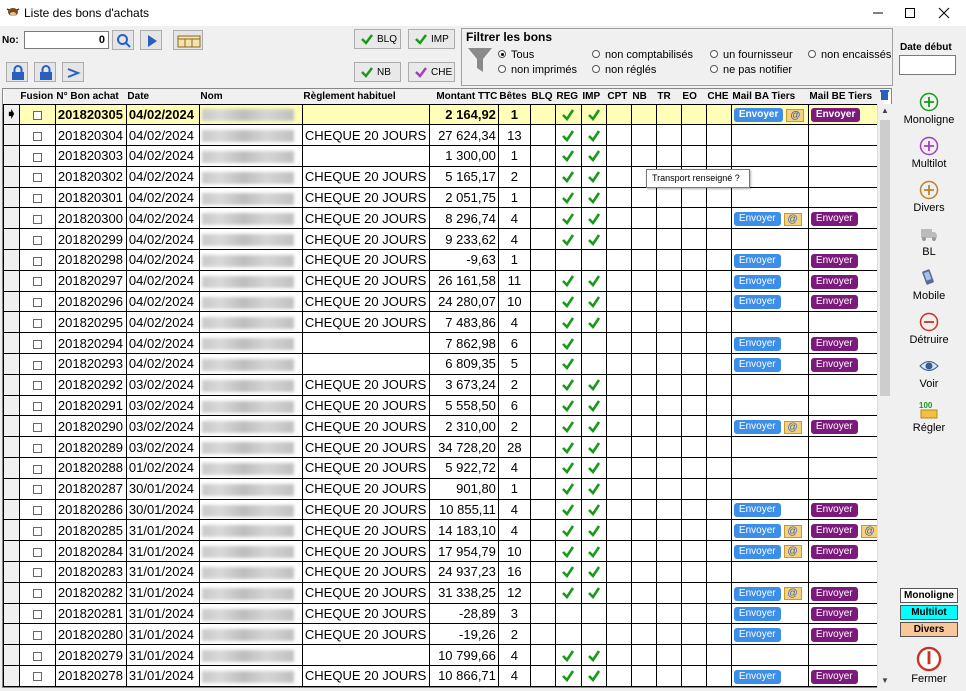  What do you see at coordinates (37, 96) in the screenshot?
I see `header-fusion: Fusion` at bounding box center [37, 96].